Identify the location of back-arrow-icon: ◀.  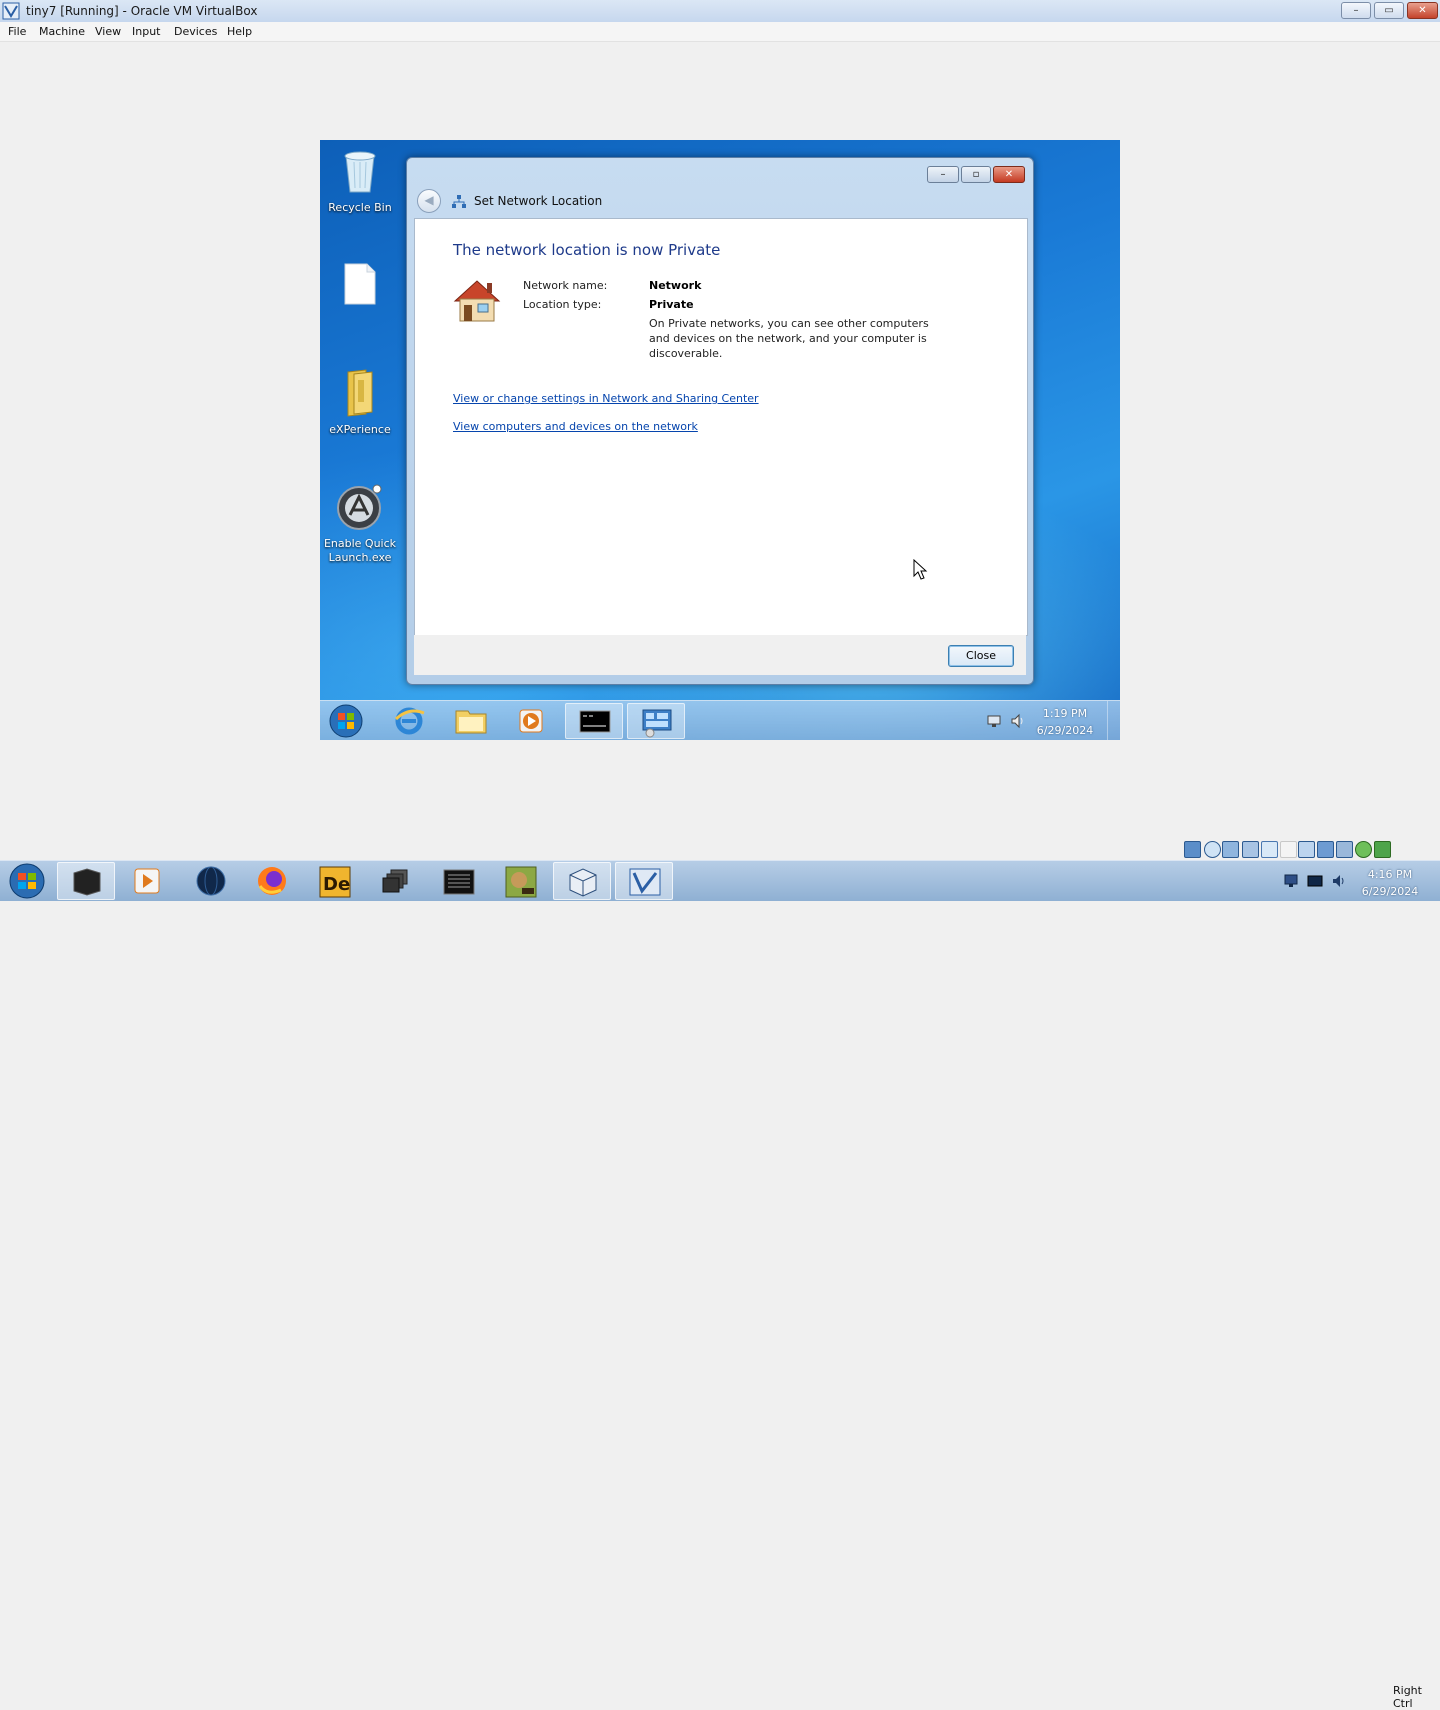
(429, 200).